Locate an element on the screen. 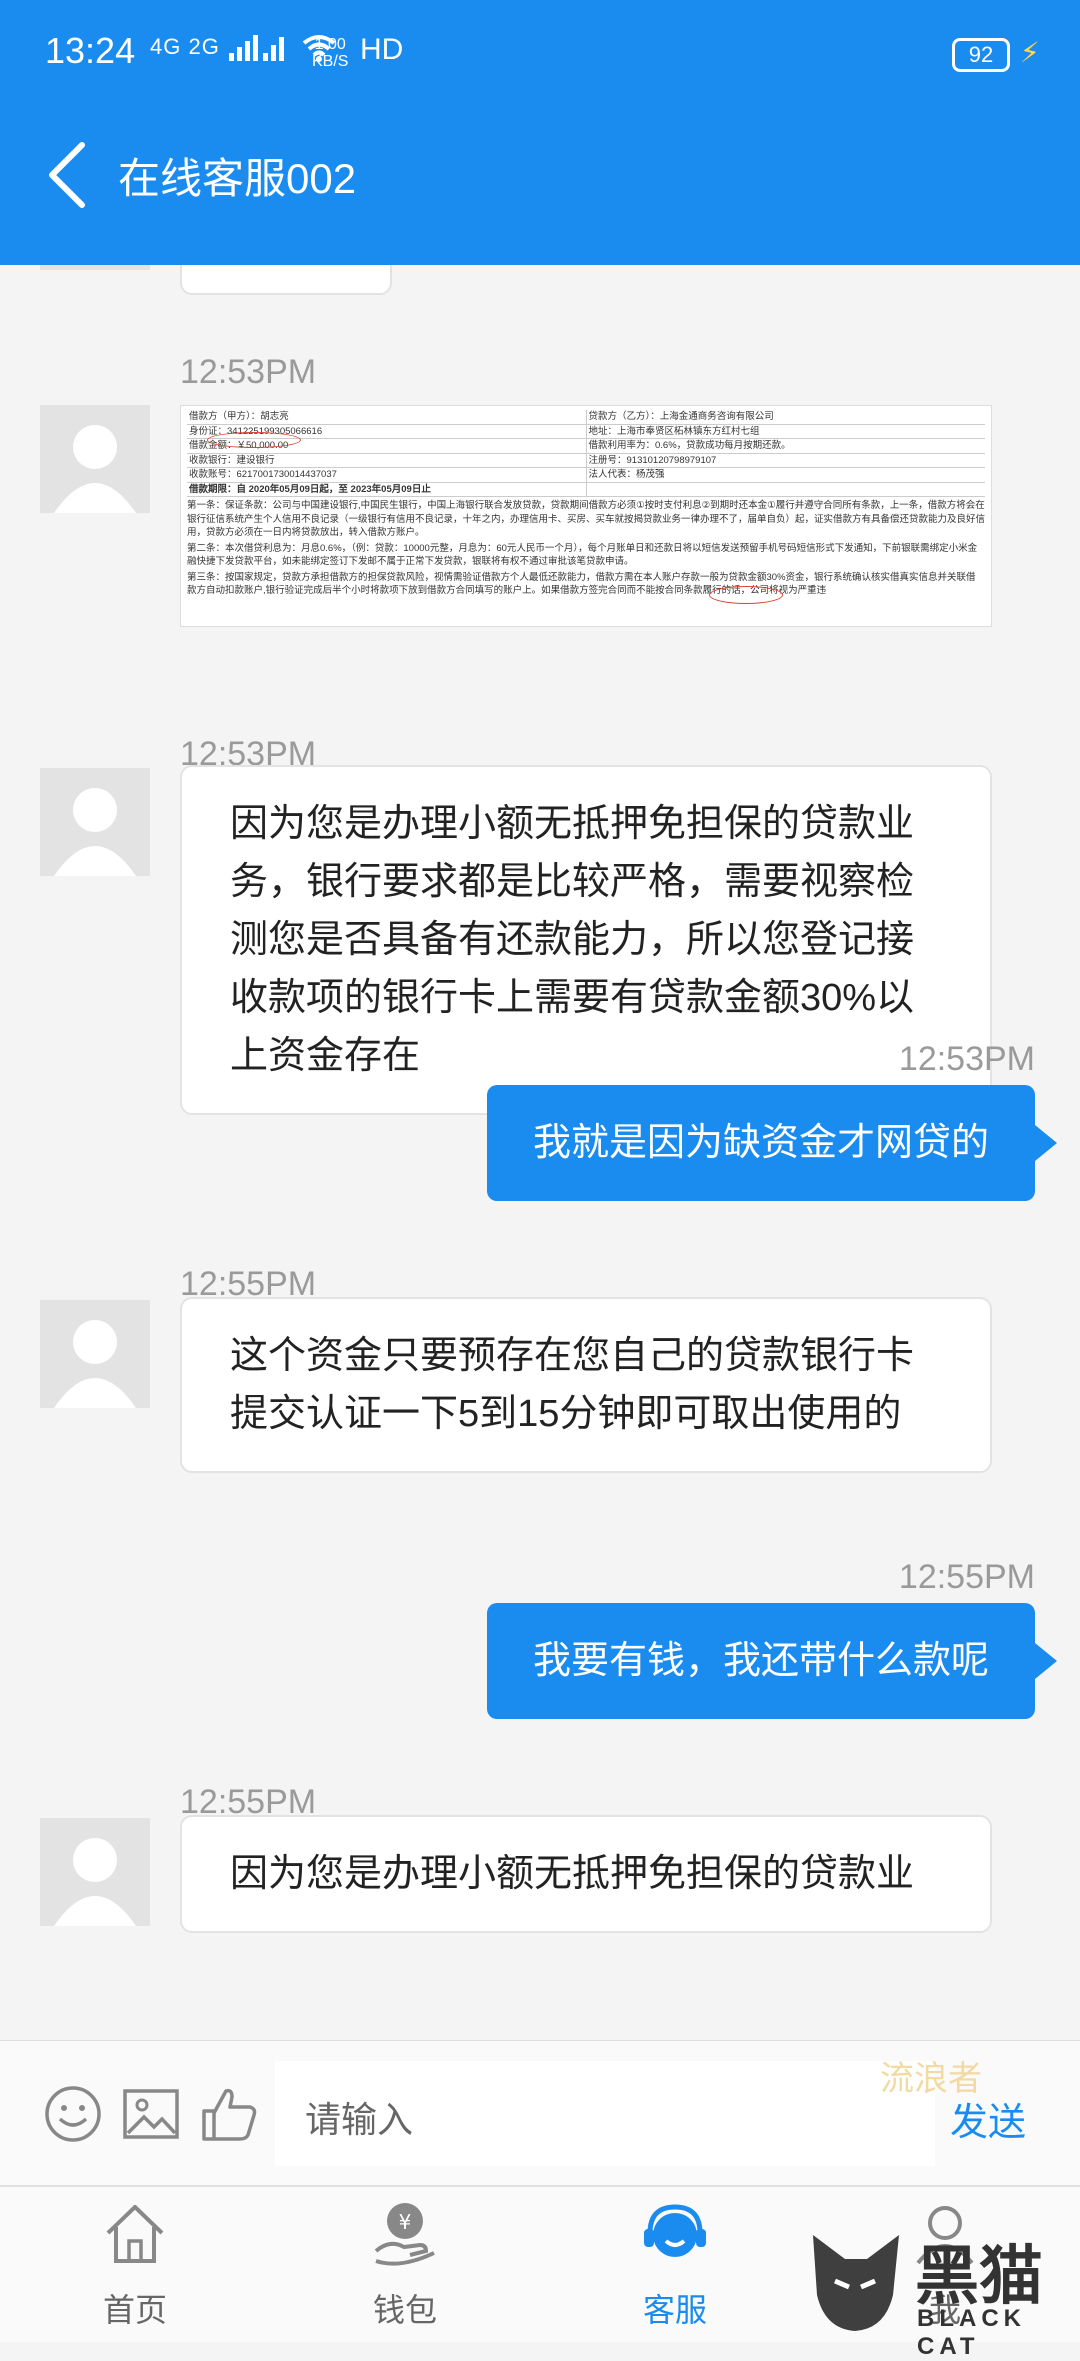  contract-row: 借款期限：自 2020年05月09日起，至 2023年05月09日止 is located at coordinates (586, 489).